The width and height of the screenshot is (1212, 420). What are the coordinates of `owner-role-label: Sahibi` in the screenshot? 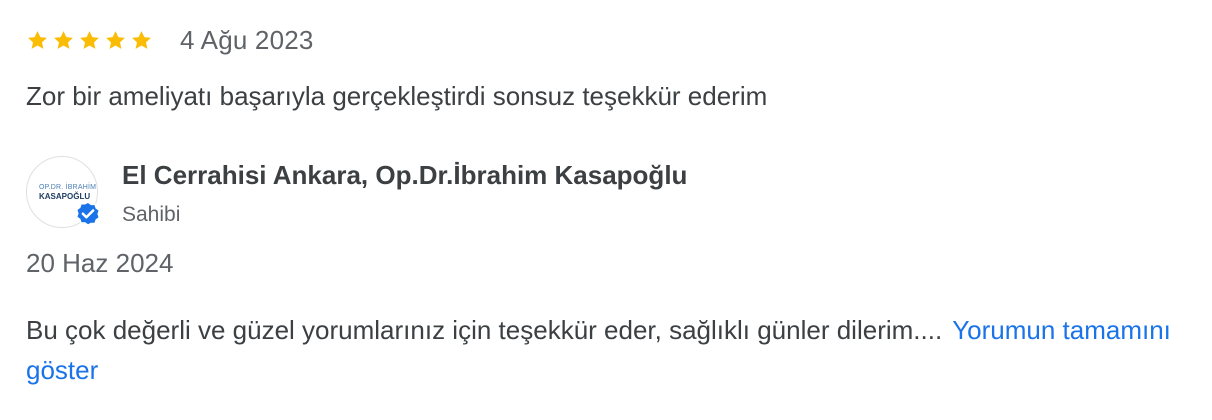 It's located at (151, 214).